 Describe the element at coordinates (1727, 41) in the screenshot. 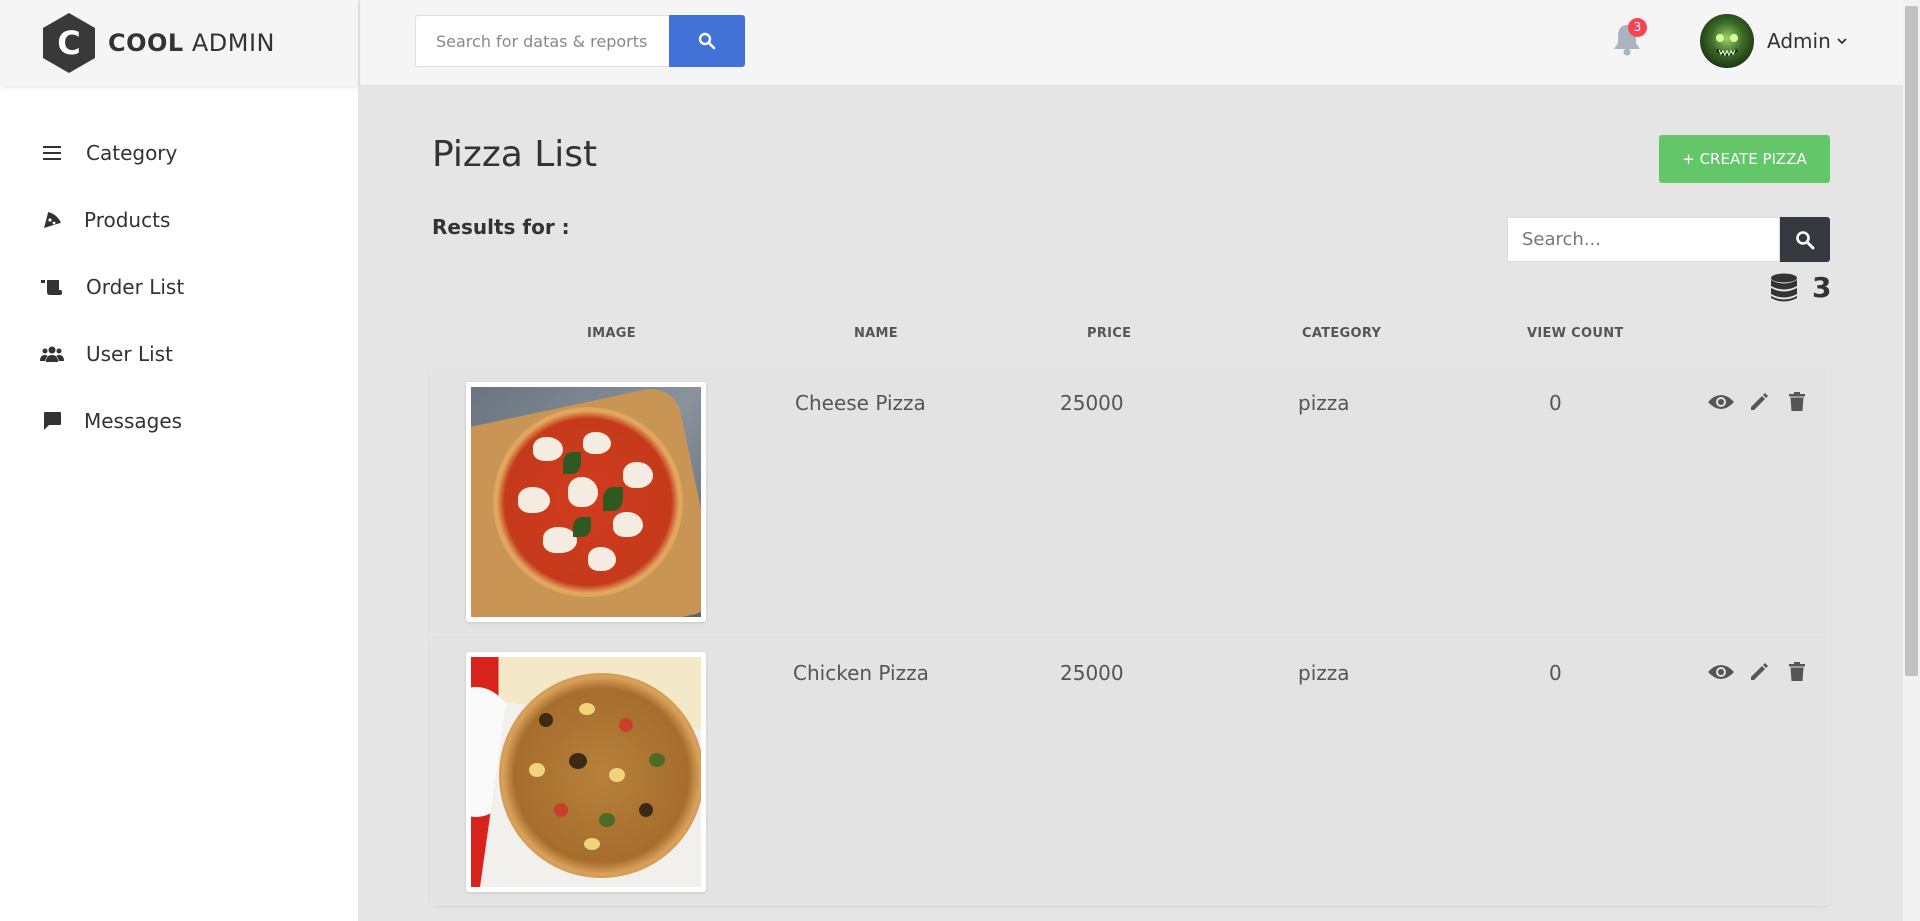

I see `avatar` at that location.